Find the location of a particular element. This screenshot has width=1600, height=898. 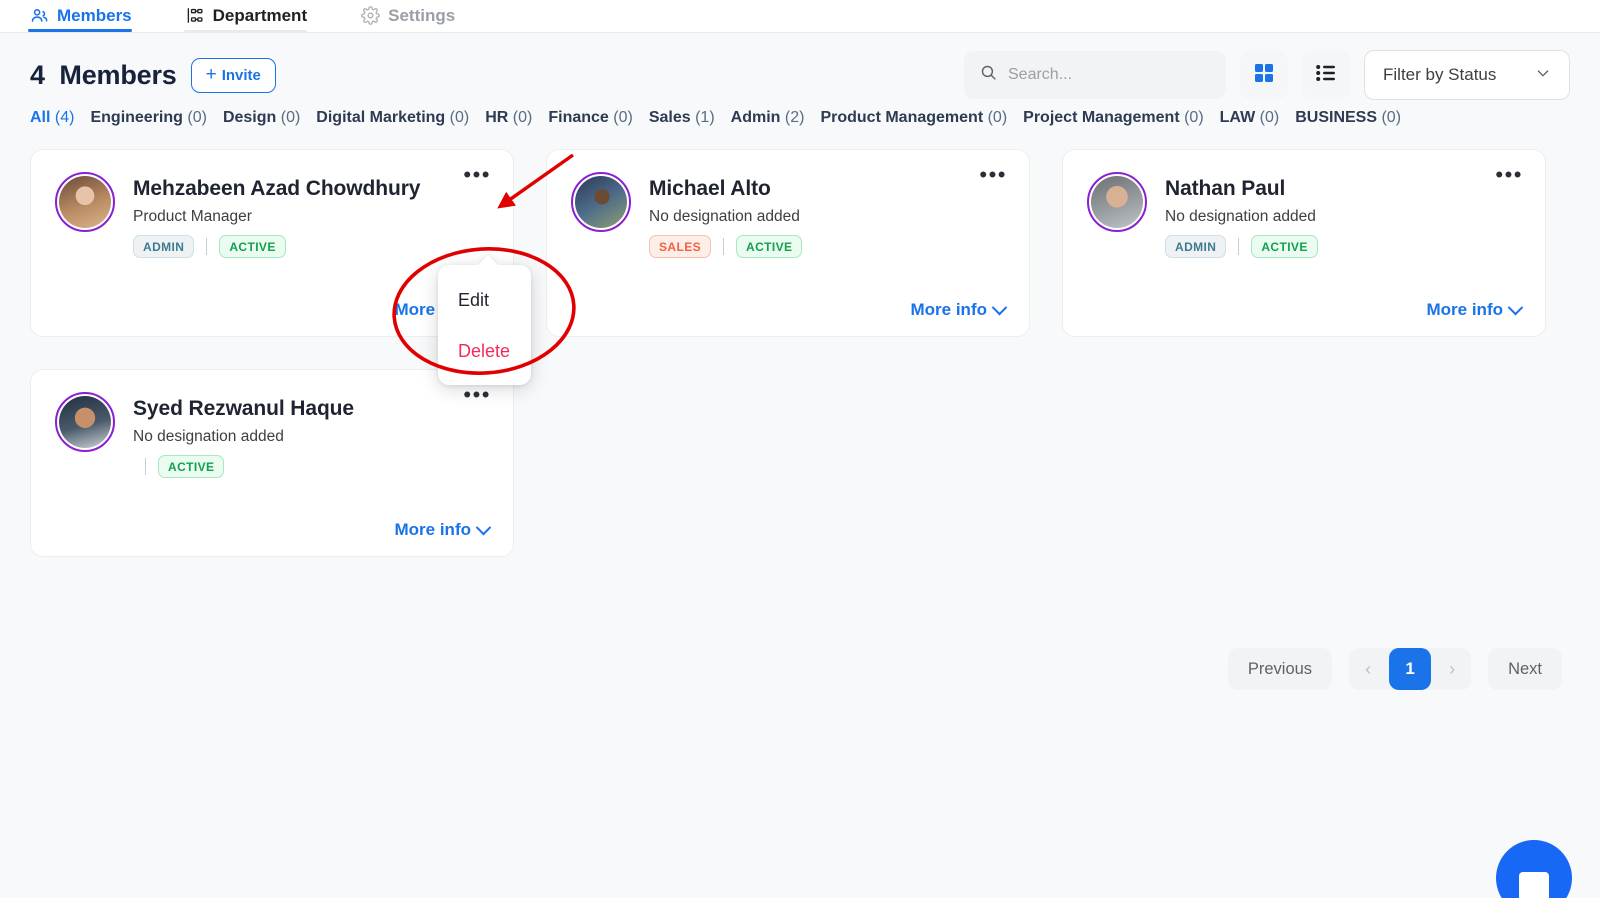

invite-button: + Invite is located at coordinates (233, 75).